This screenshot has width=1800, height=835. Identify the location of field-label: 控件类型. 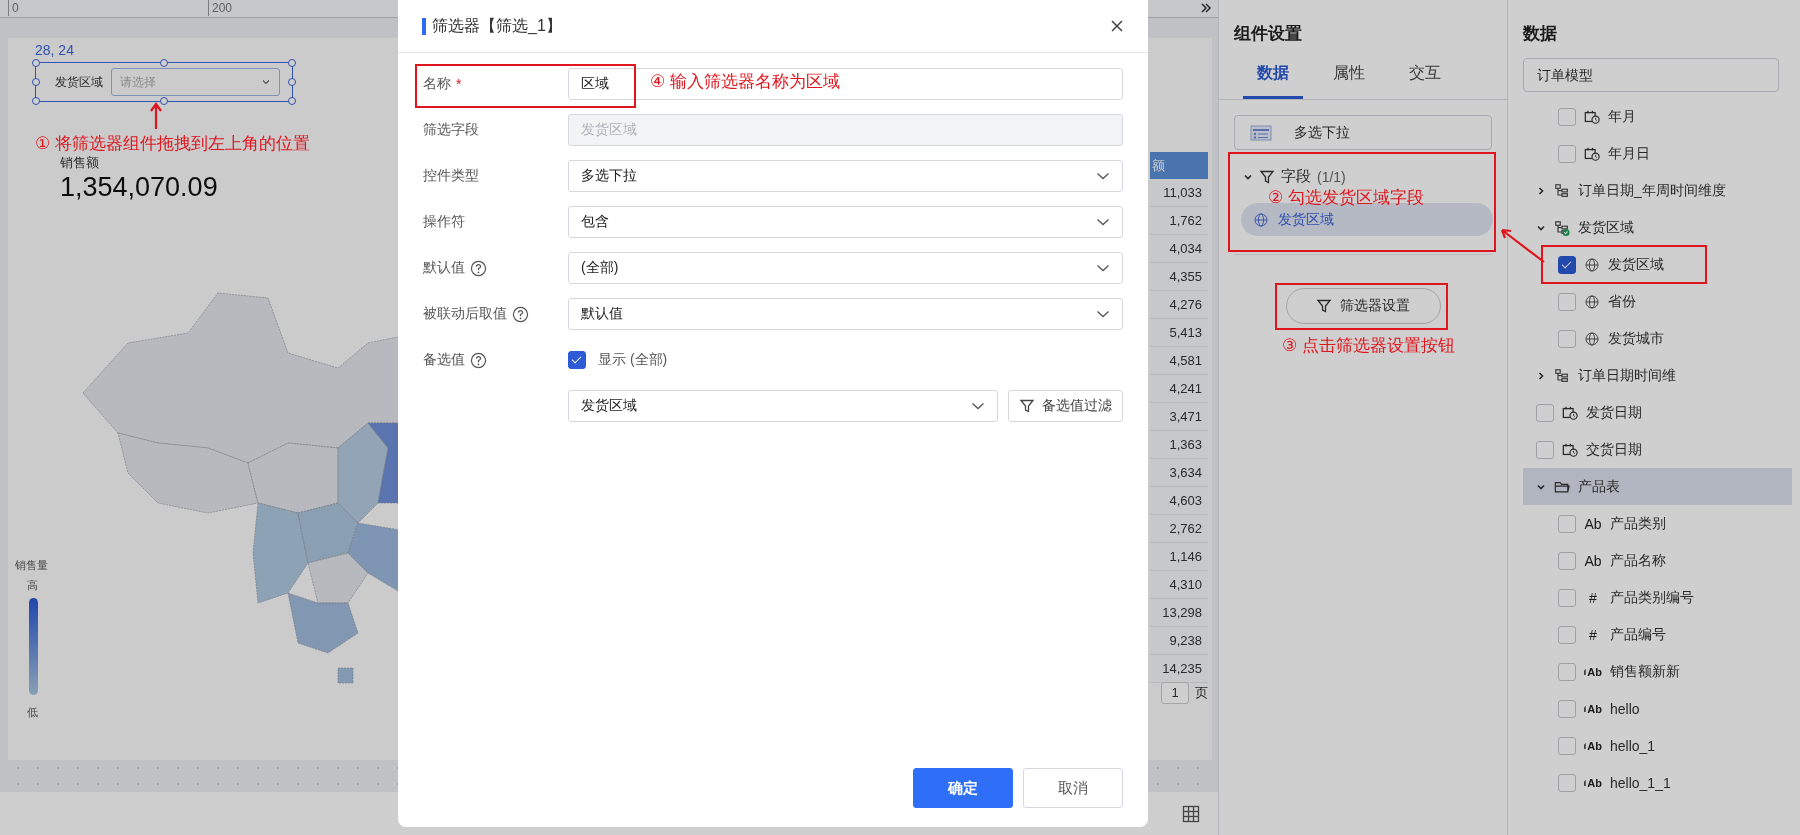
(451, 176).